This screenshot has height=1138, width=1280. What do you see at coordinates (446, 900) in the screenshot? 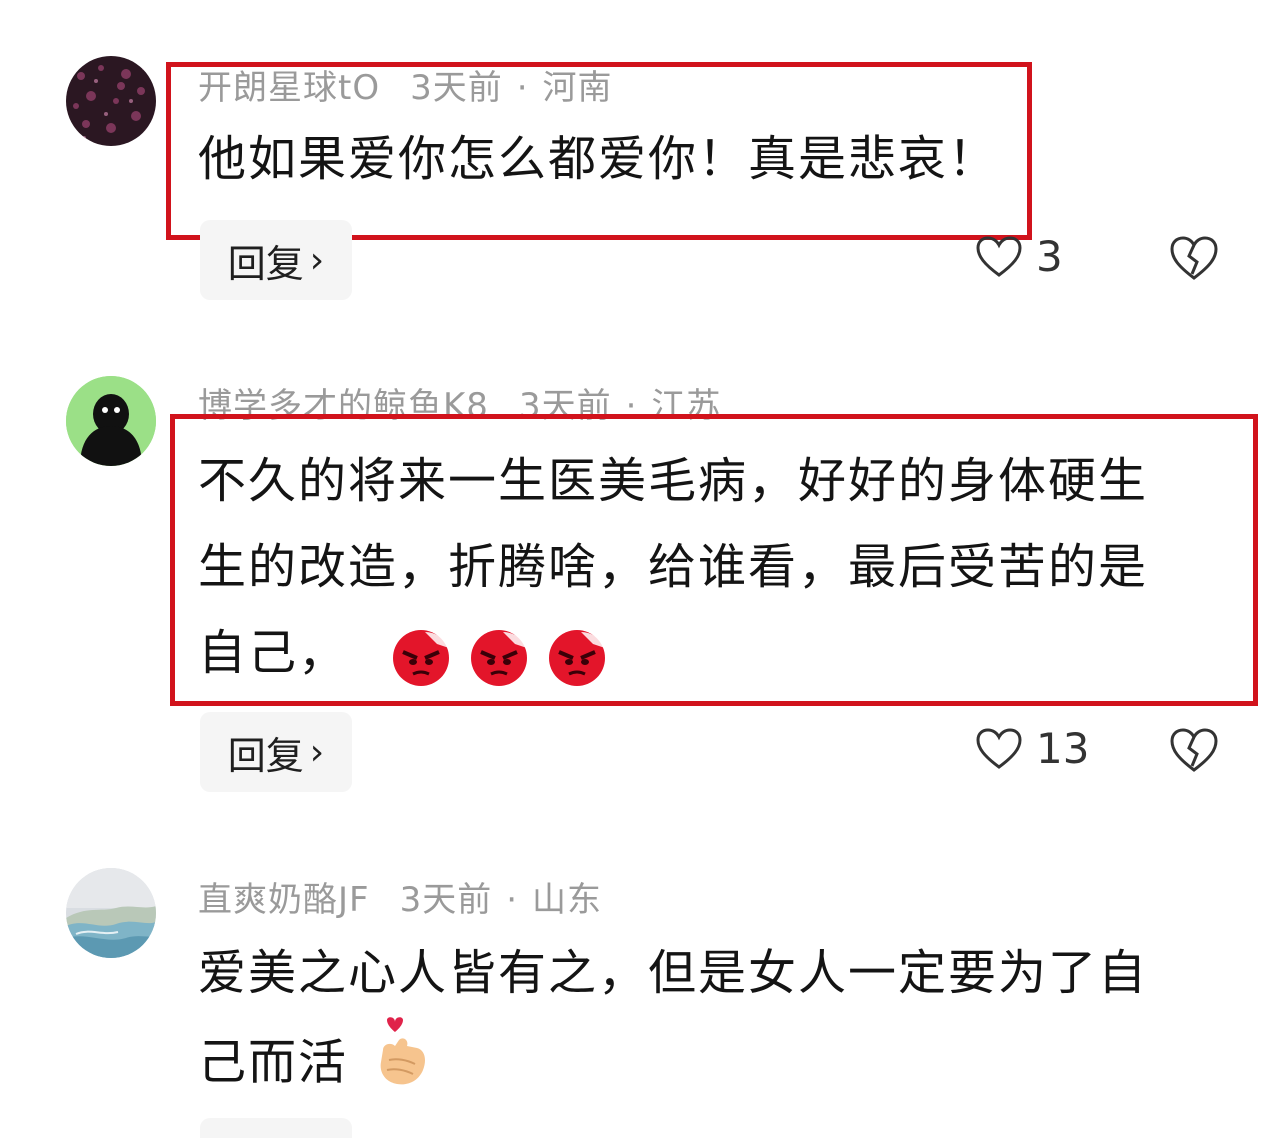
I see `timestamp: 3天前` at bounding box center [446, 900].